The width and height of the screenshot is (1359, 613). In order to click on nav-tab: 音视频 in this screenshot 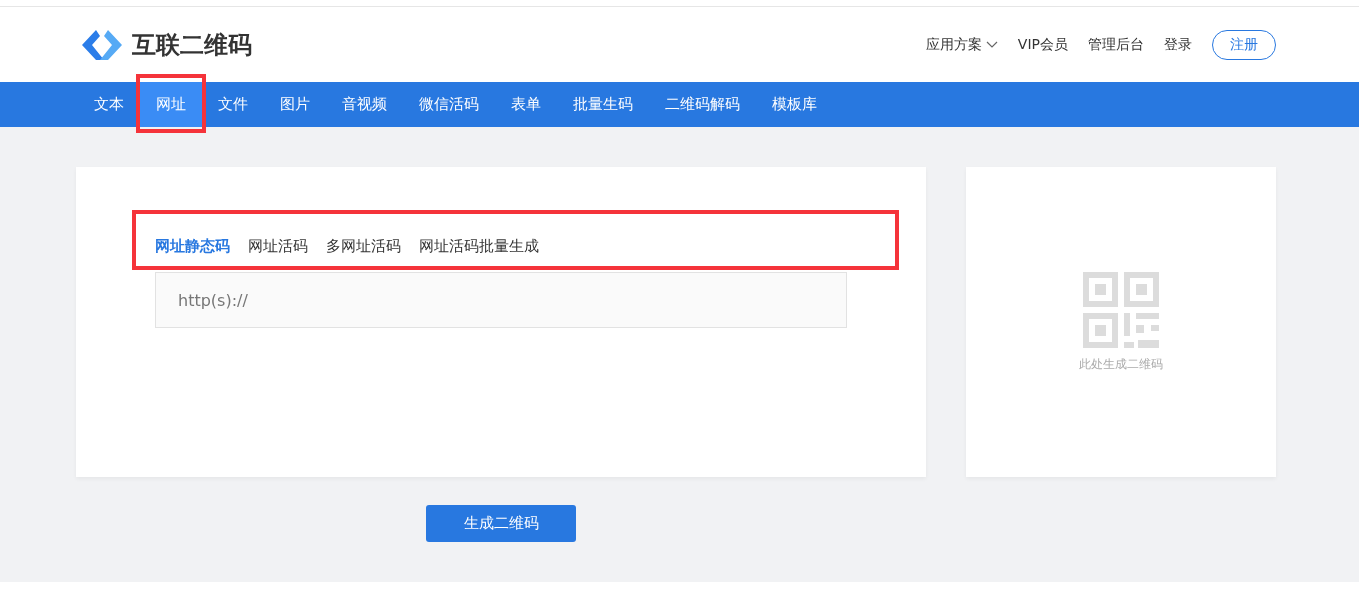, I will do `click(364, 104)`.